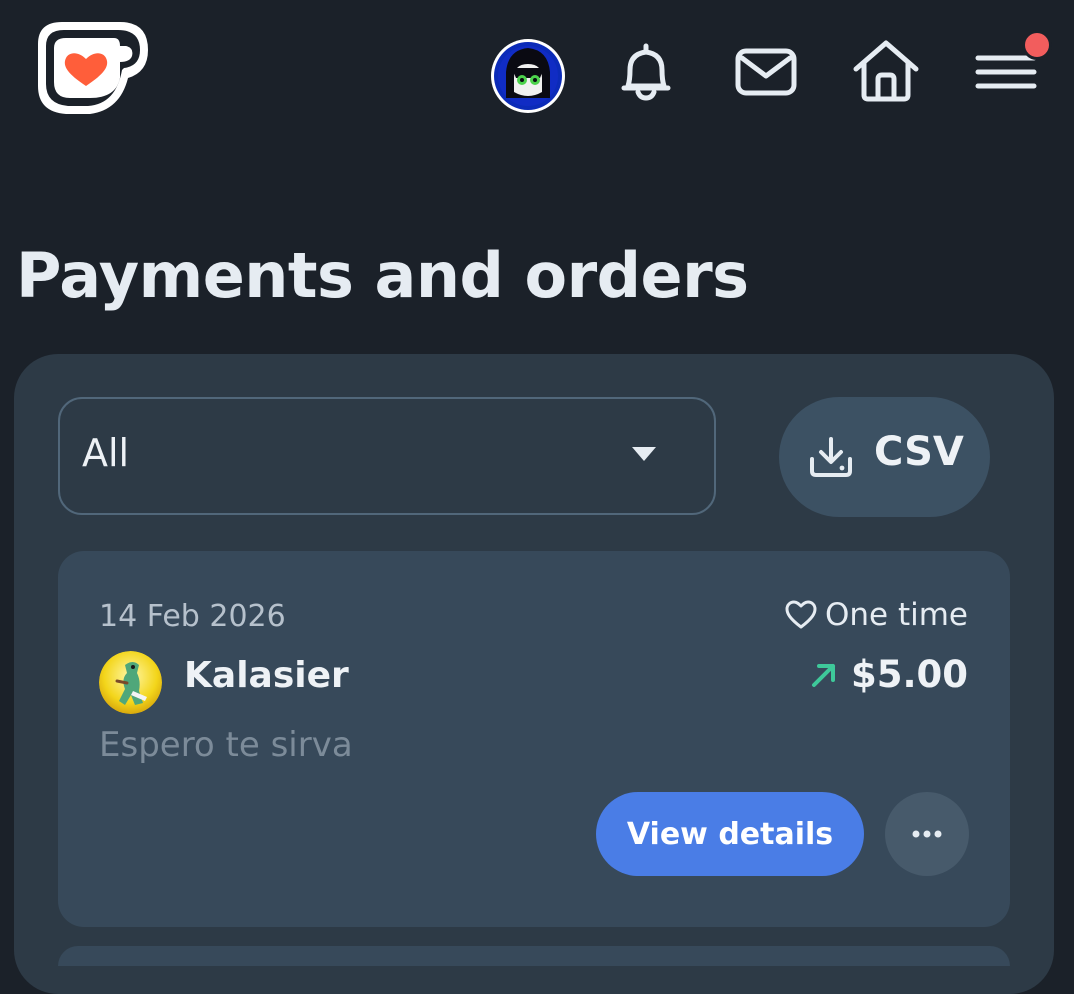 This screenshot has width=1074, height=994. I want to click on mail-icon, so click(766, 72).